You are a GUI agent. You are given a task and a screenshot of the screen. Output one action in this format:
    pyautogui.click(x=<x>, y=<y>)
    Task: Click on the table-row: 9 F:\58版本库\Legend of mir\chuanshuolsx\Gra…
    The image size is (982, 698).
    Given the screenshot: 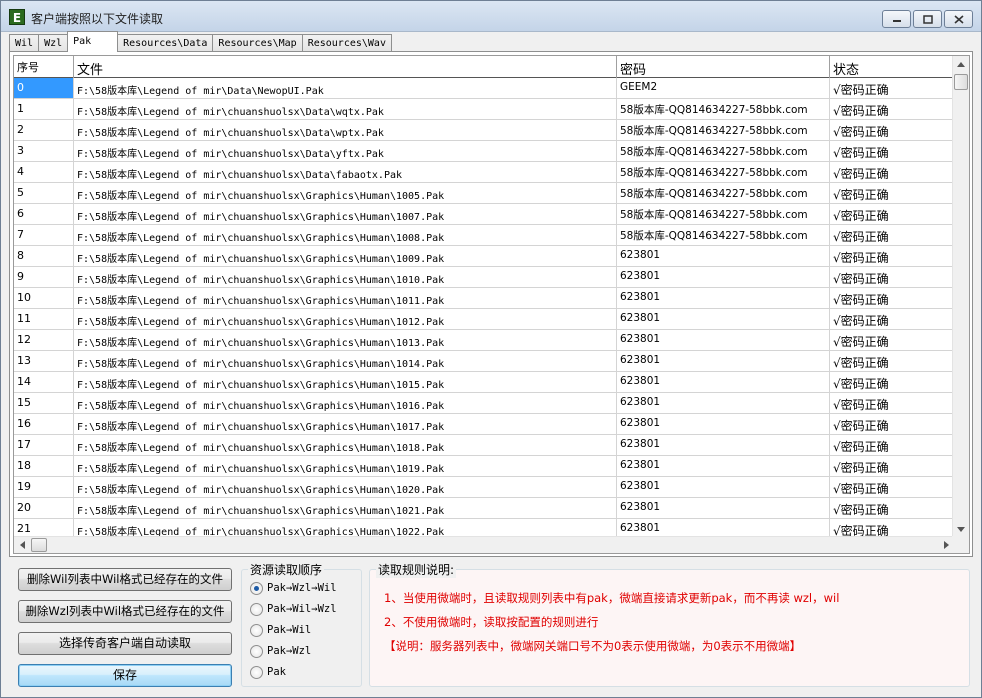 What is the action you would take?
    pyautogui.click(x=484, y=277)
    